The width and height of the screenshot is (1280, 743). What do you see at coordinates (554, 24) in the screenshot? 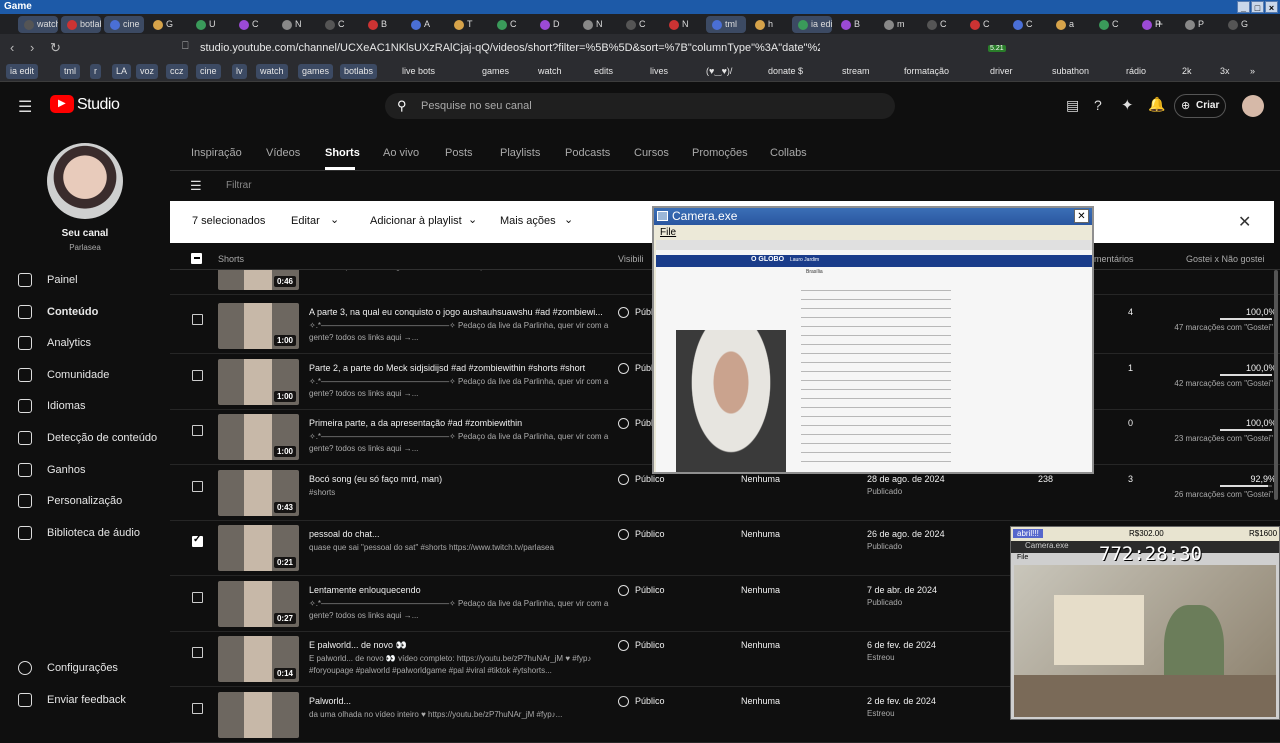
I see `browser-tab: D` at bounding box center [554, 24].